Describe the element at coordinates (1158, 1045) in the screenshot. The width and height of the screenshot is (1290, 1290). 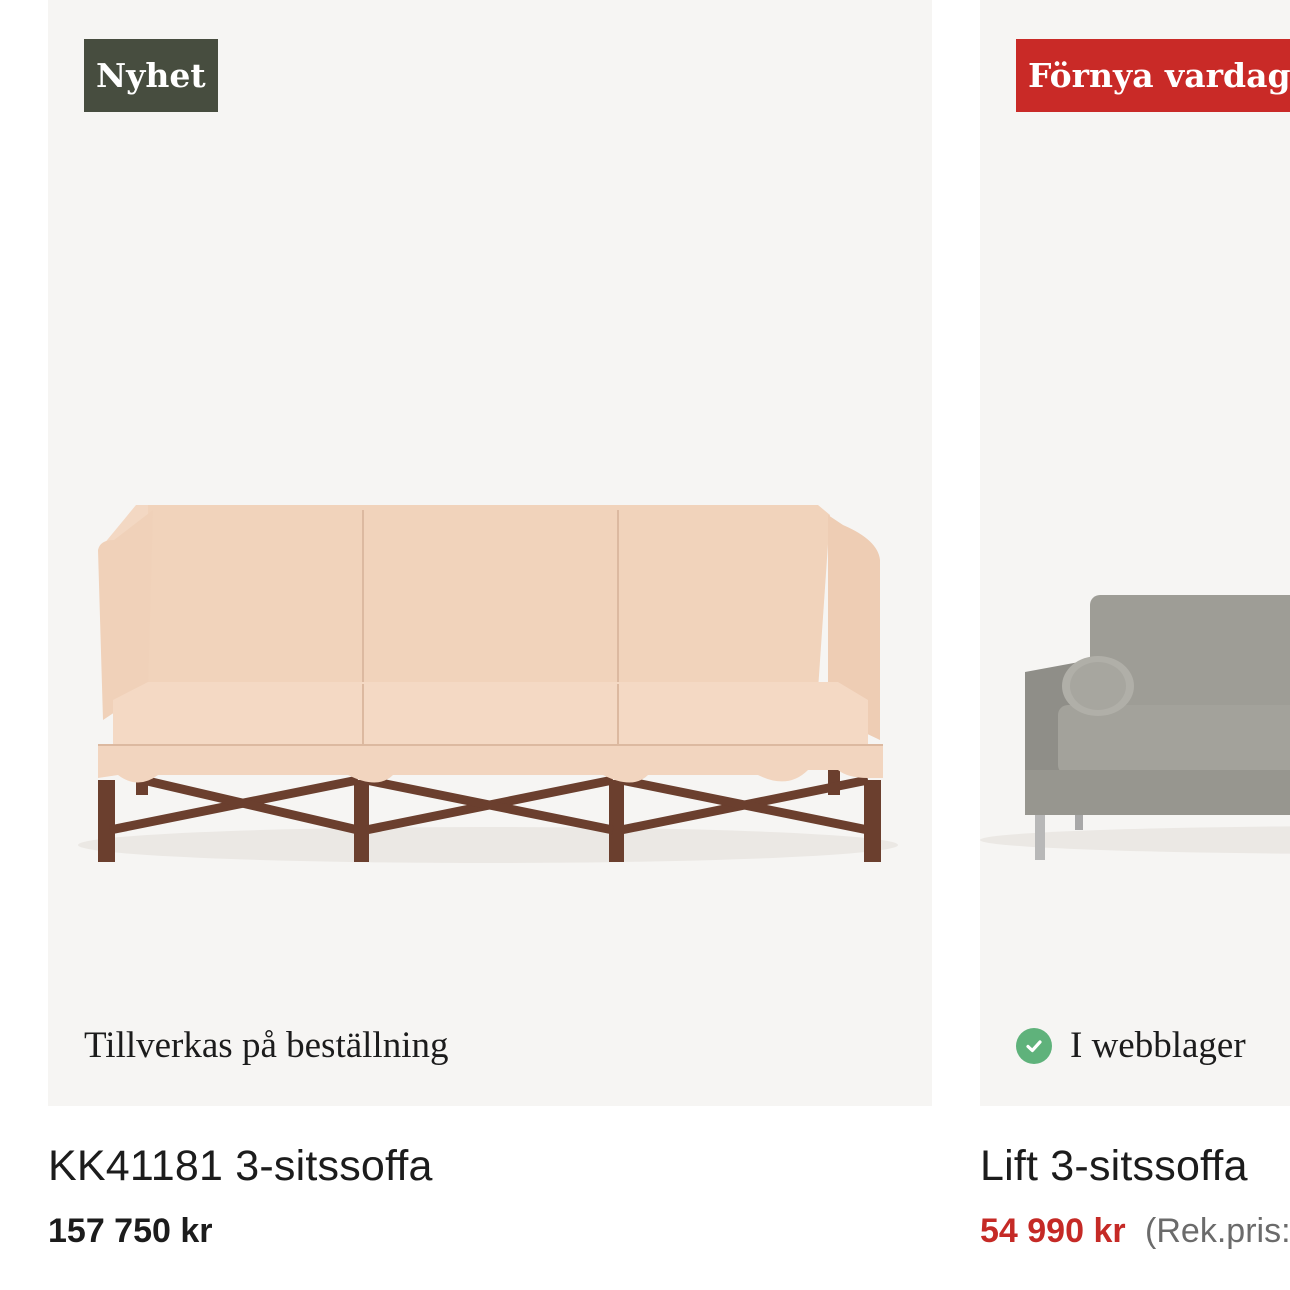
I see `availability-label: I webblager` at that location.